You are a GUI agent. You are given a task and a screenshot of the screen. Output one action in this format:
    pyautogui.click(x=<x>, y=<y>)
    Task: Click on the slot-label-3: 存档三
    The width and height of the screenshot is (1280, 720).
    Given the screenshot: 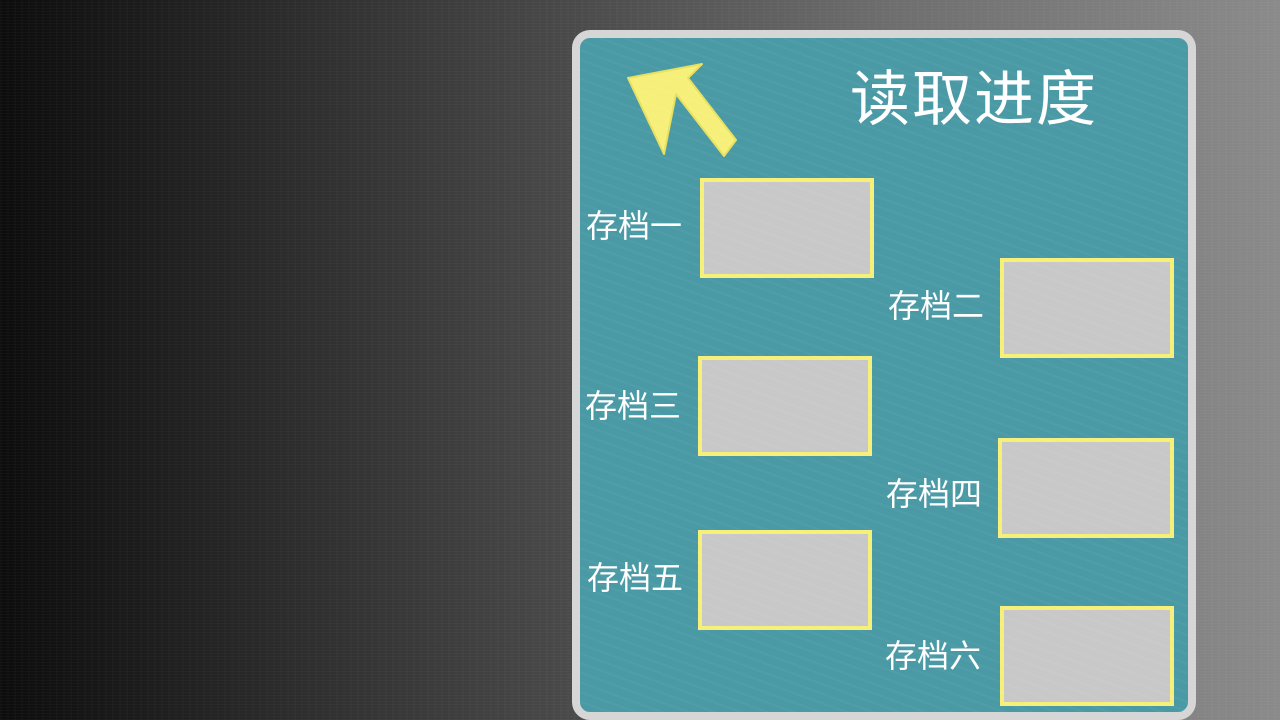 What is the action you would take?
    pyautogui.click(x=633, y=406)
    